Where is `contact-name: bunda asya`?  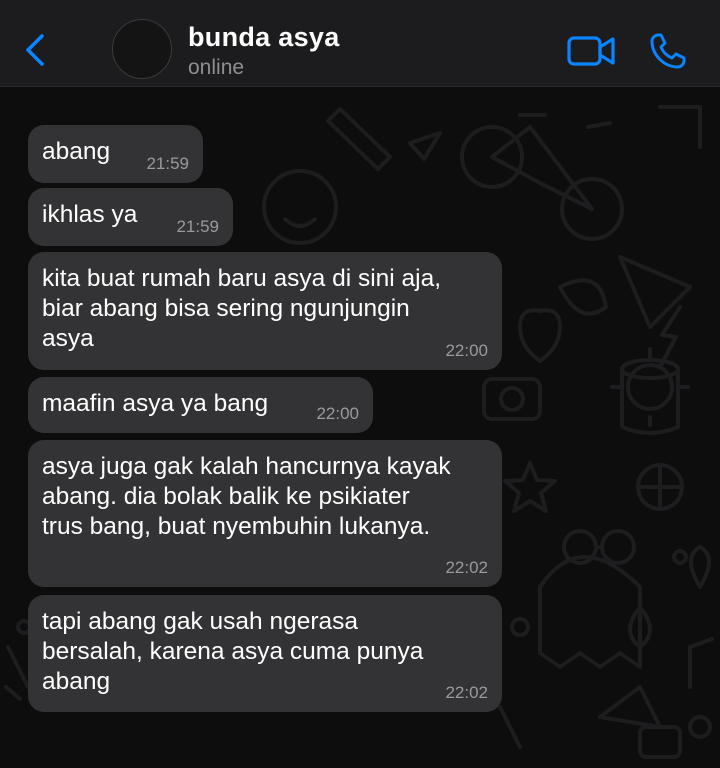
contact-name: bunda asya is located at coordinates (264, 37).